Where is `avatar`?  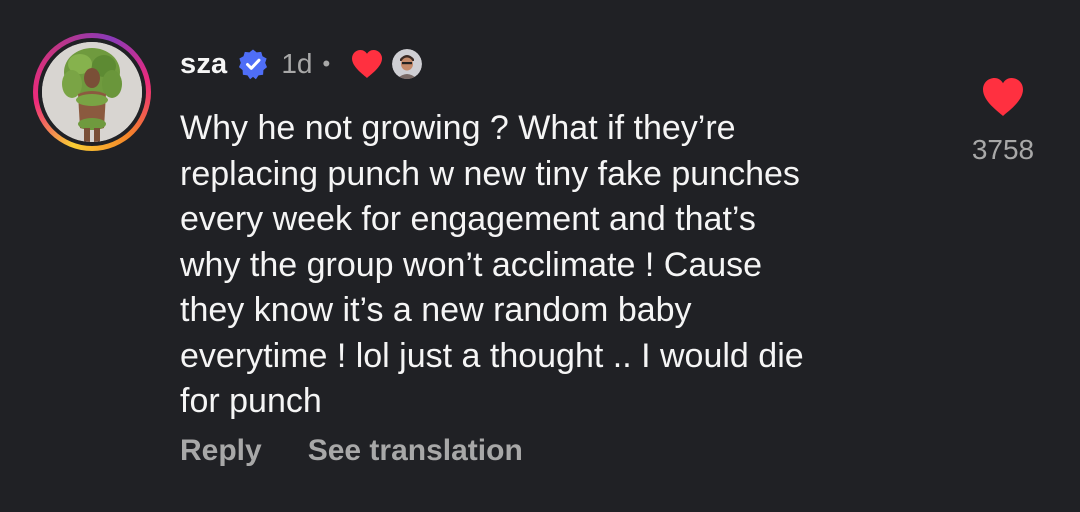 avatar is located at coordinates (92, 92).